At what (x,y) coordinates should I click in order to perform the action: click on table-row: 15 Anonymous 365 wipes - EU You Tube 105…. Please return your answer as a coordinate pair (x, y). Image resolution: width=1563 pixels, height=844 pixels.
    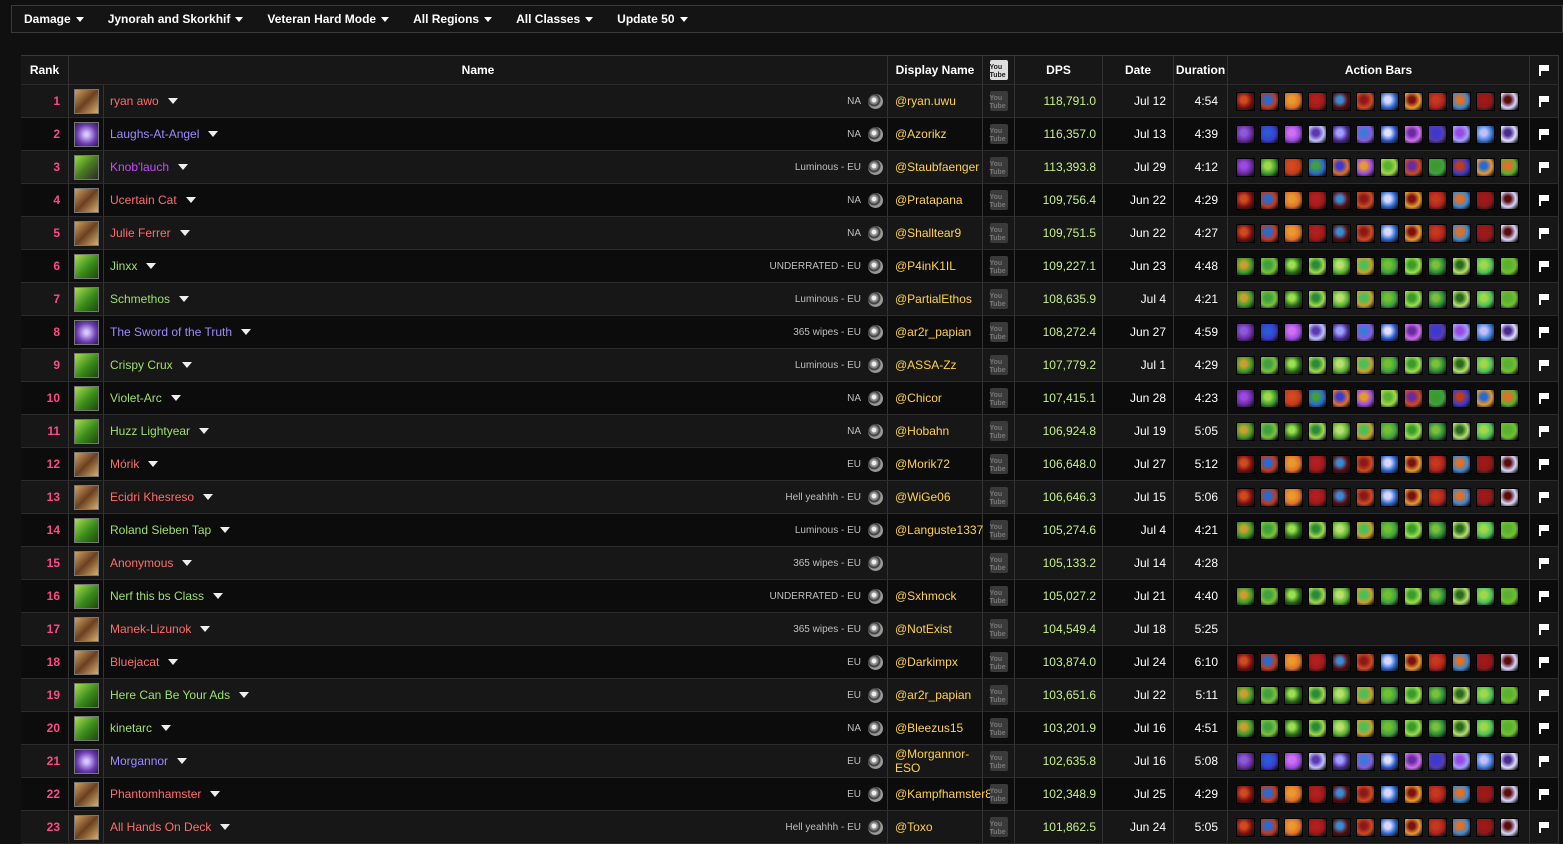
    Looking at the image, I should click on (790, 563).